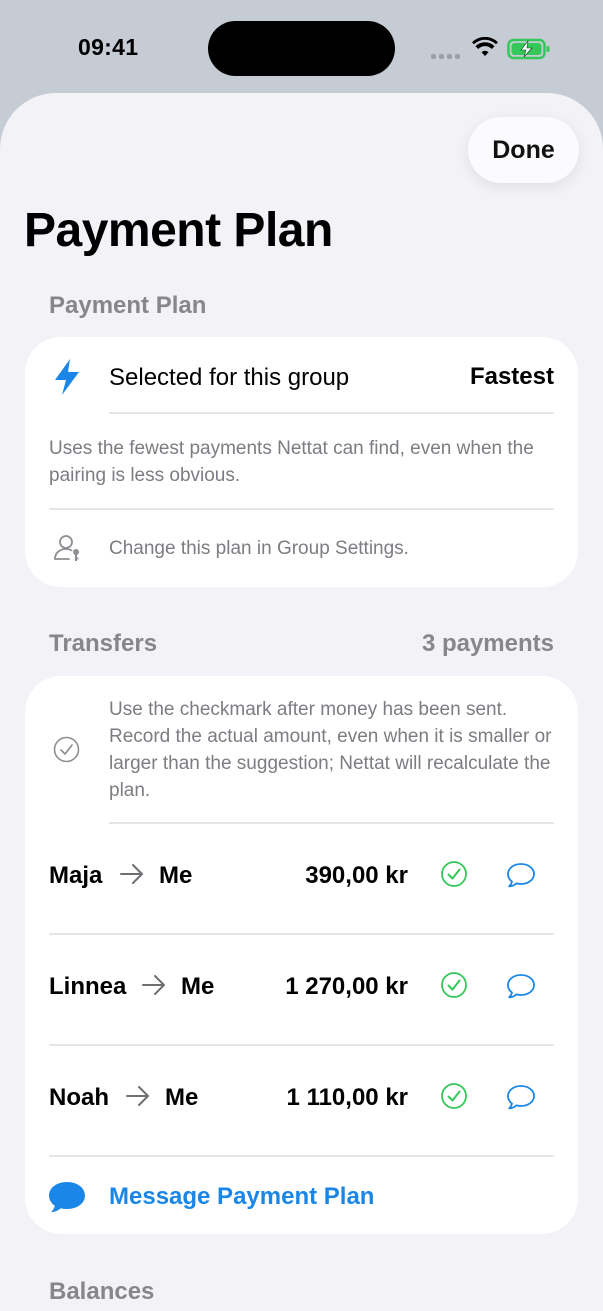 The height and width of the screenshot is (1311, 603). I want to click on selected-plan-value: Fastest, so click(511, 376).